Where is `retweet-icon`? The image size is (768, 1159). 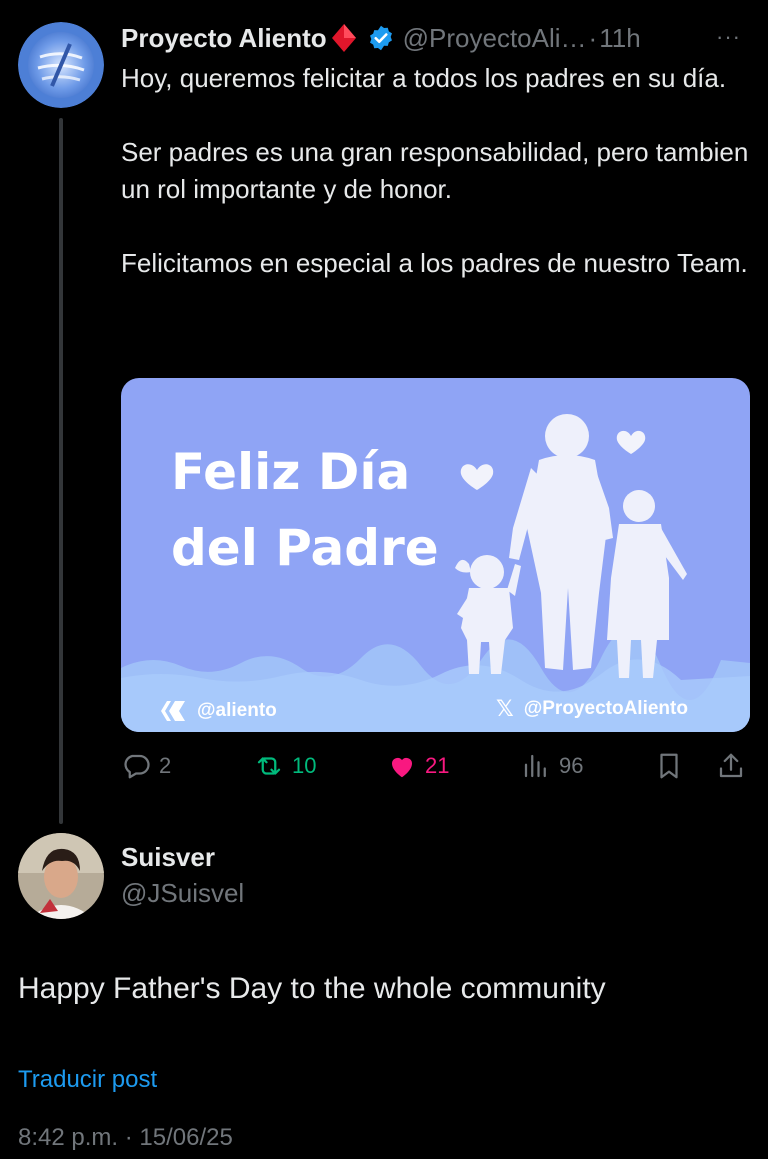
retweet-icon is located at coordinates (269, 766).